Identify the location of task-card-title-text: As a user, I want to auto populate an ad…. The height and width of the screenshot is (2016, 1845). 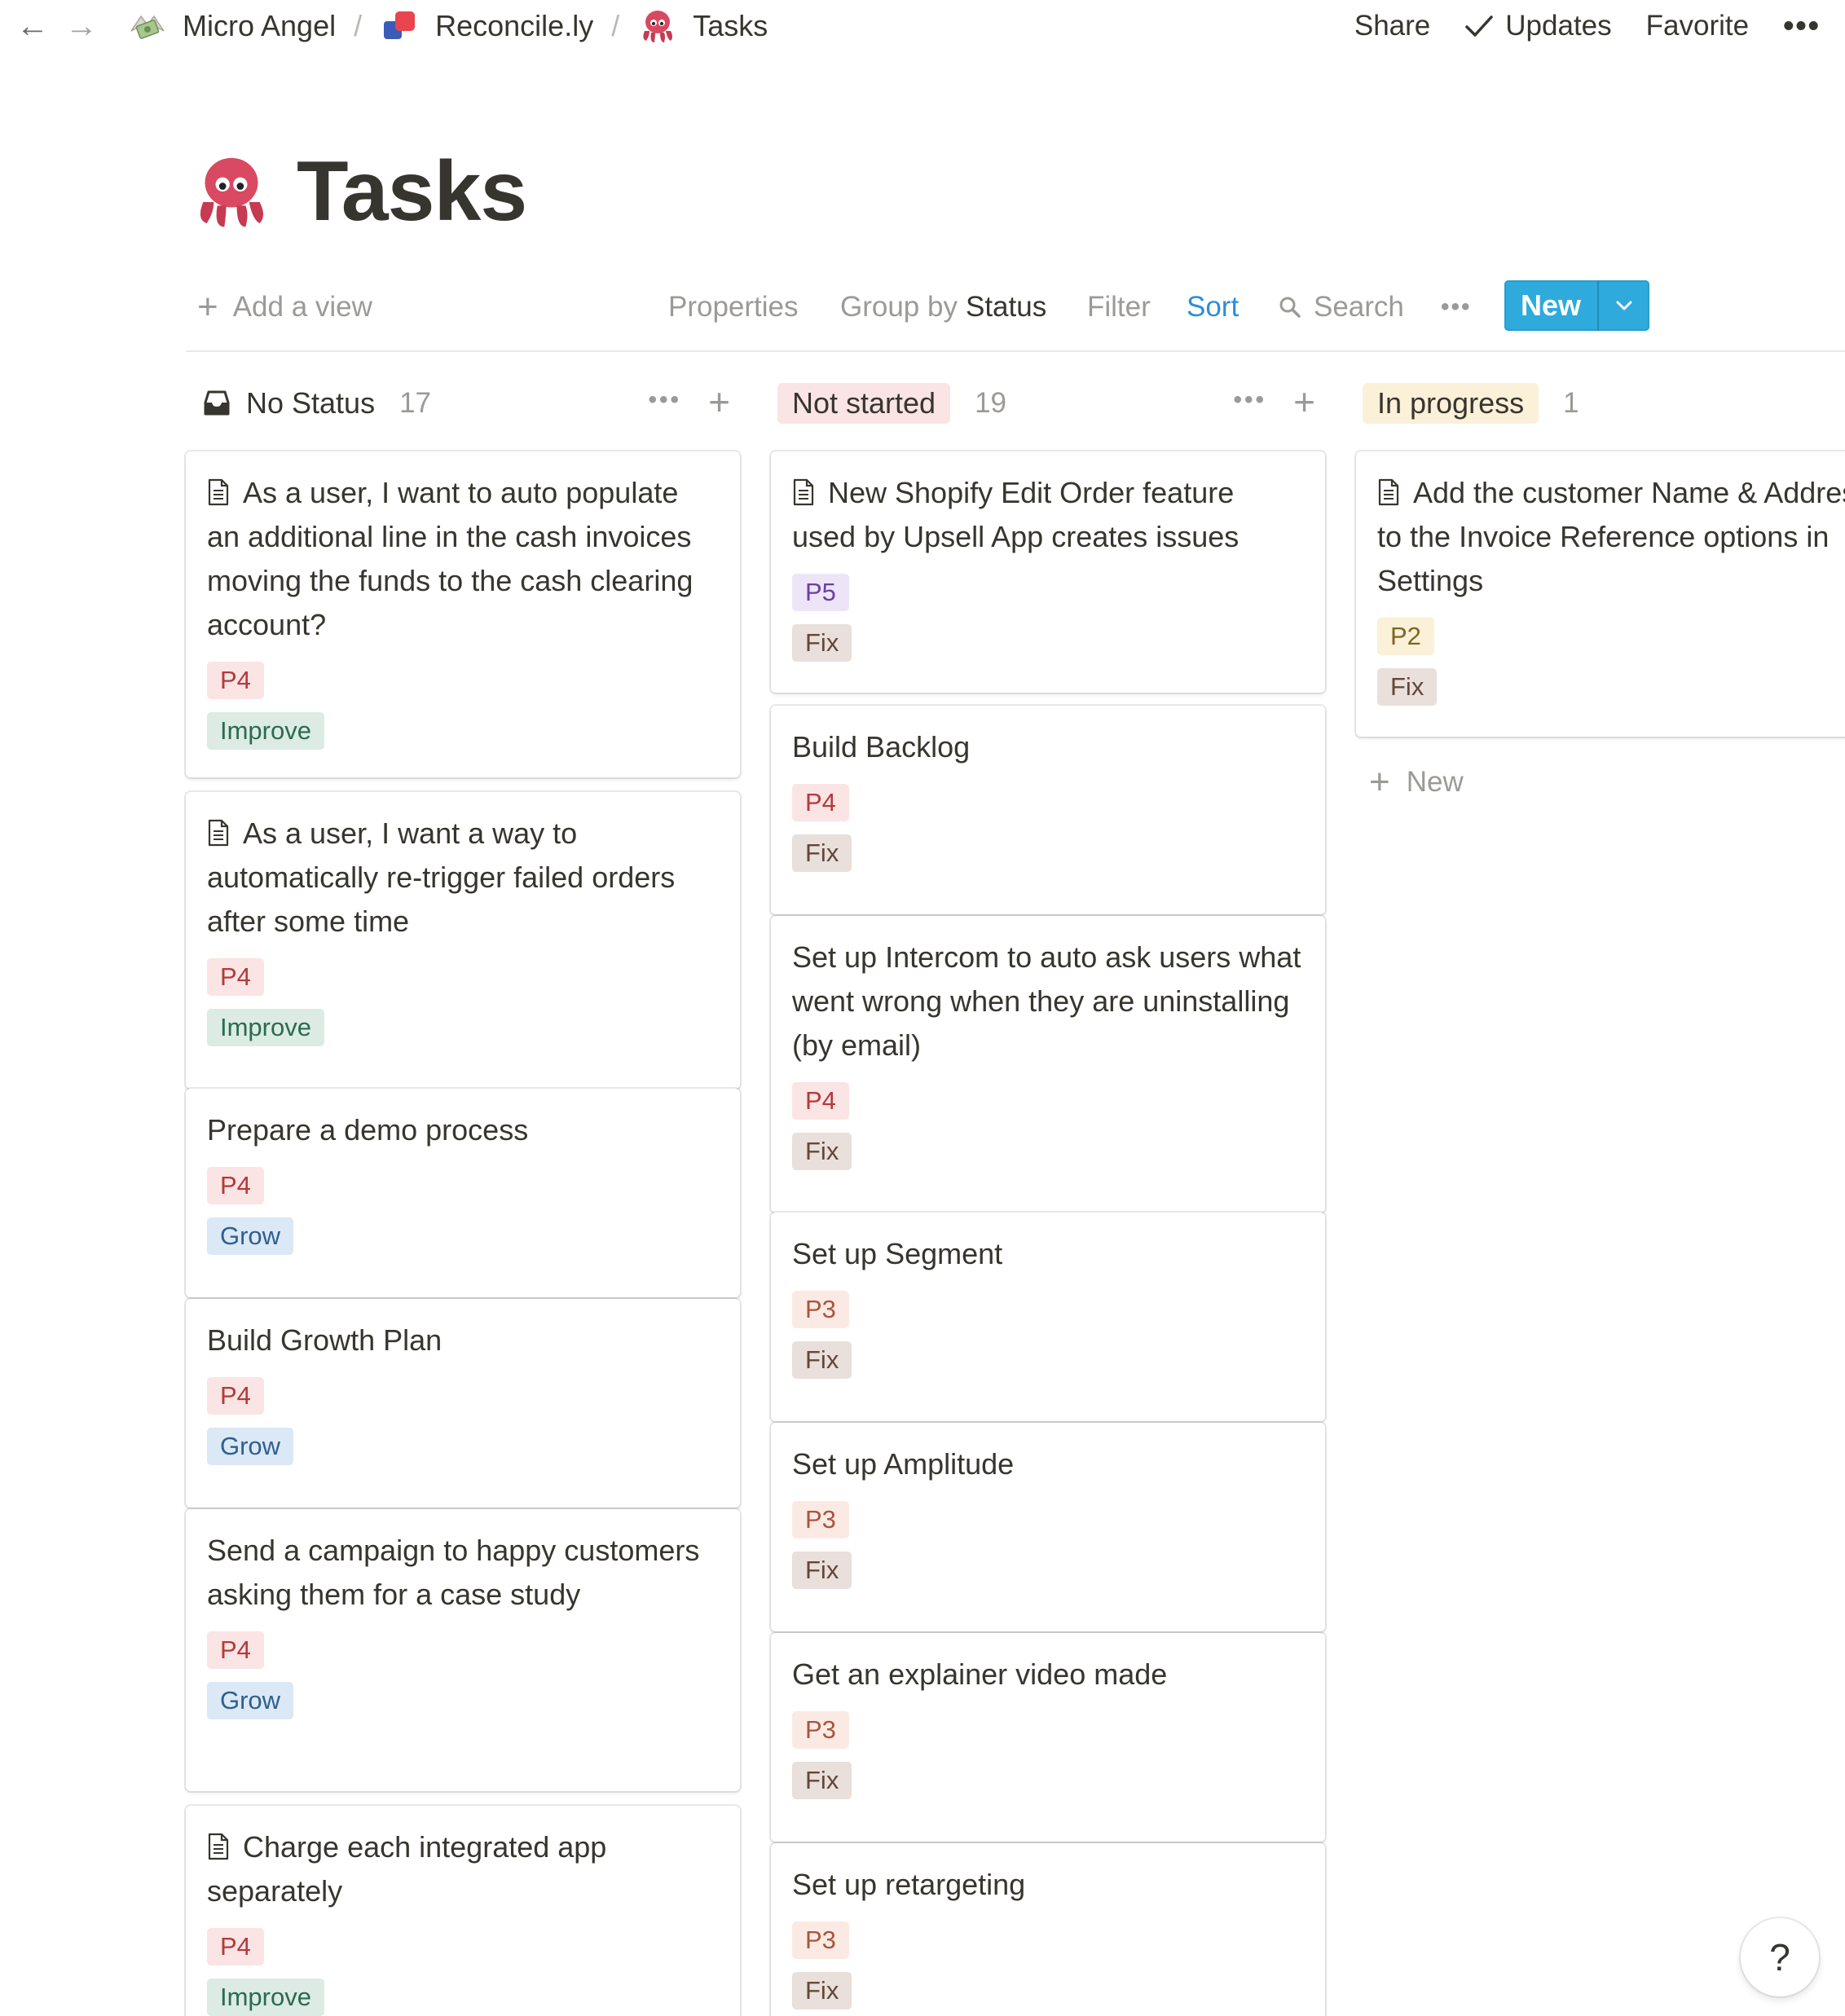
(450, 558).